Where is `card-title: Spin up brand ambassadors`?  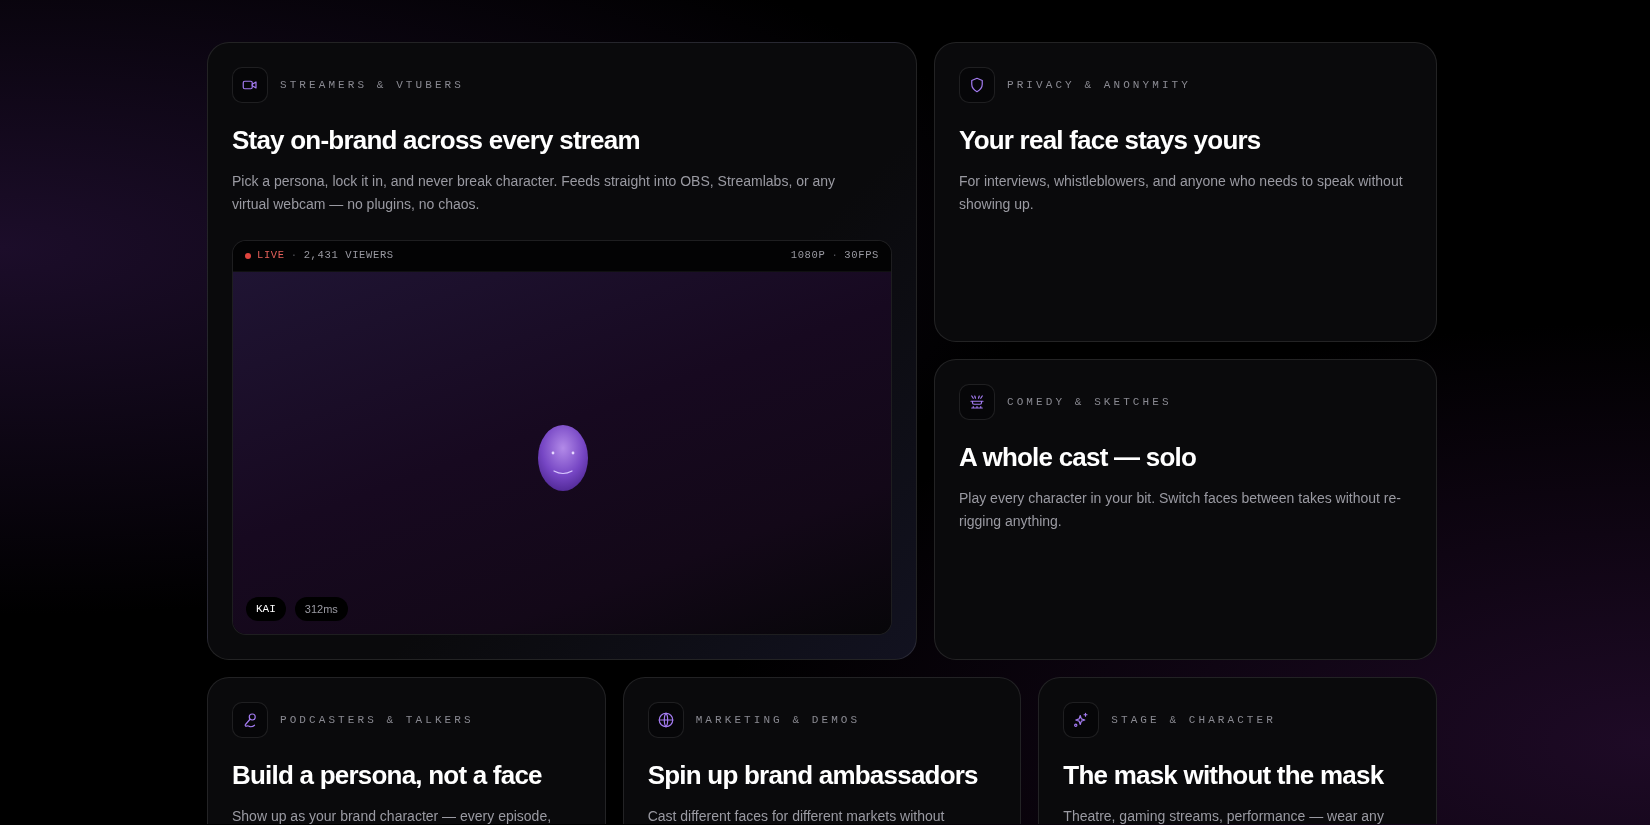 card-title: Spin up brand ambassadors is located at coordinates (813, 775).